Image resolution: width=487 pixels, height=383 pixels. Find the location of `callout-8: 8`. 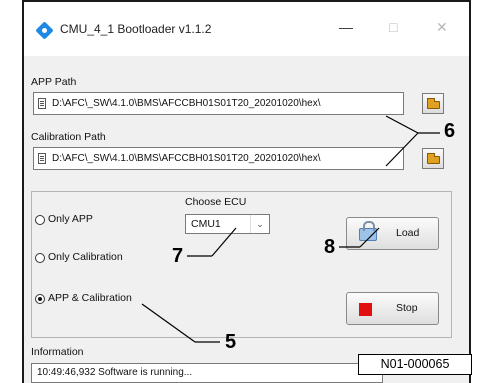

callout-8: 8 is located at coordinates (330, 247).